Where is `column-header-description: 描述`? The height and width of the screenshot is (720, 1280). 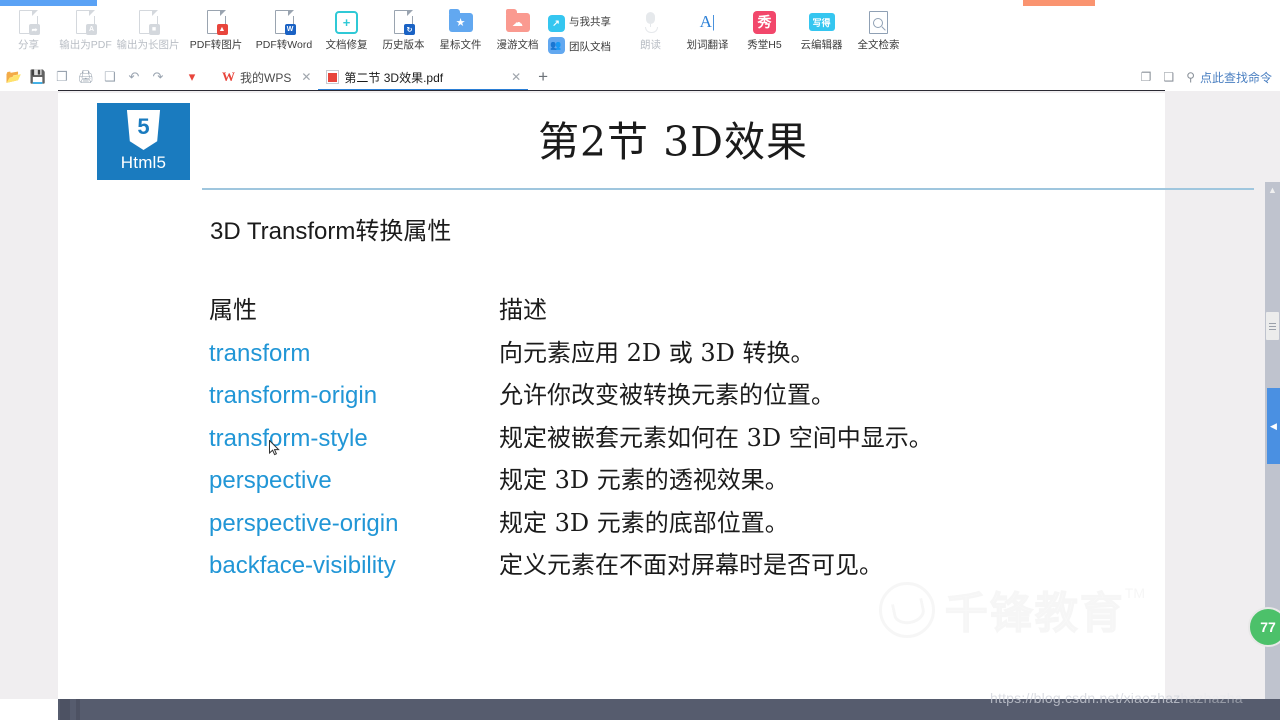
column-header-description: 描述 is located at coordinates (523, 310).